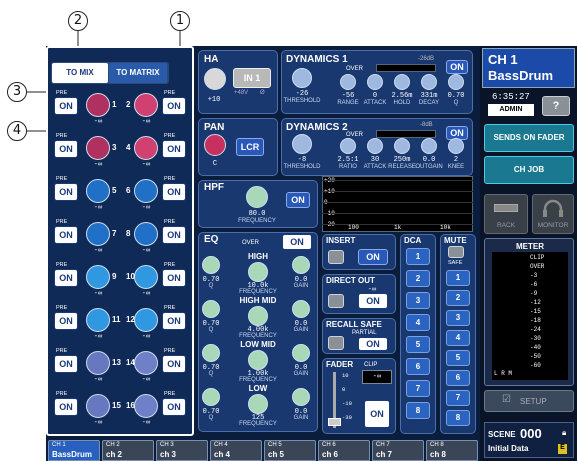  I want to click on mute-group-button: 5, so click(458, 358).